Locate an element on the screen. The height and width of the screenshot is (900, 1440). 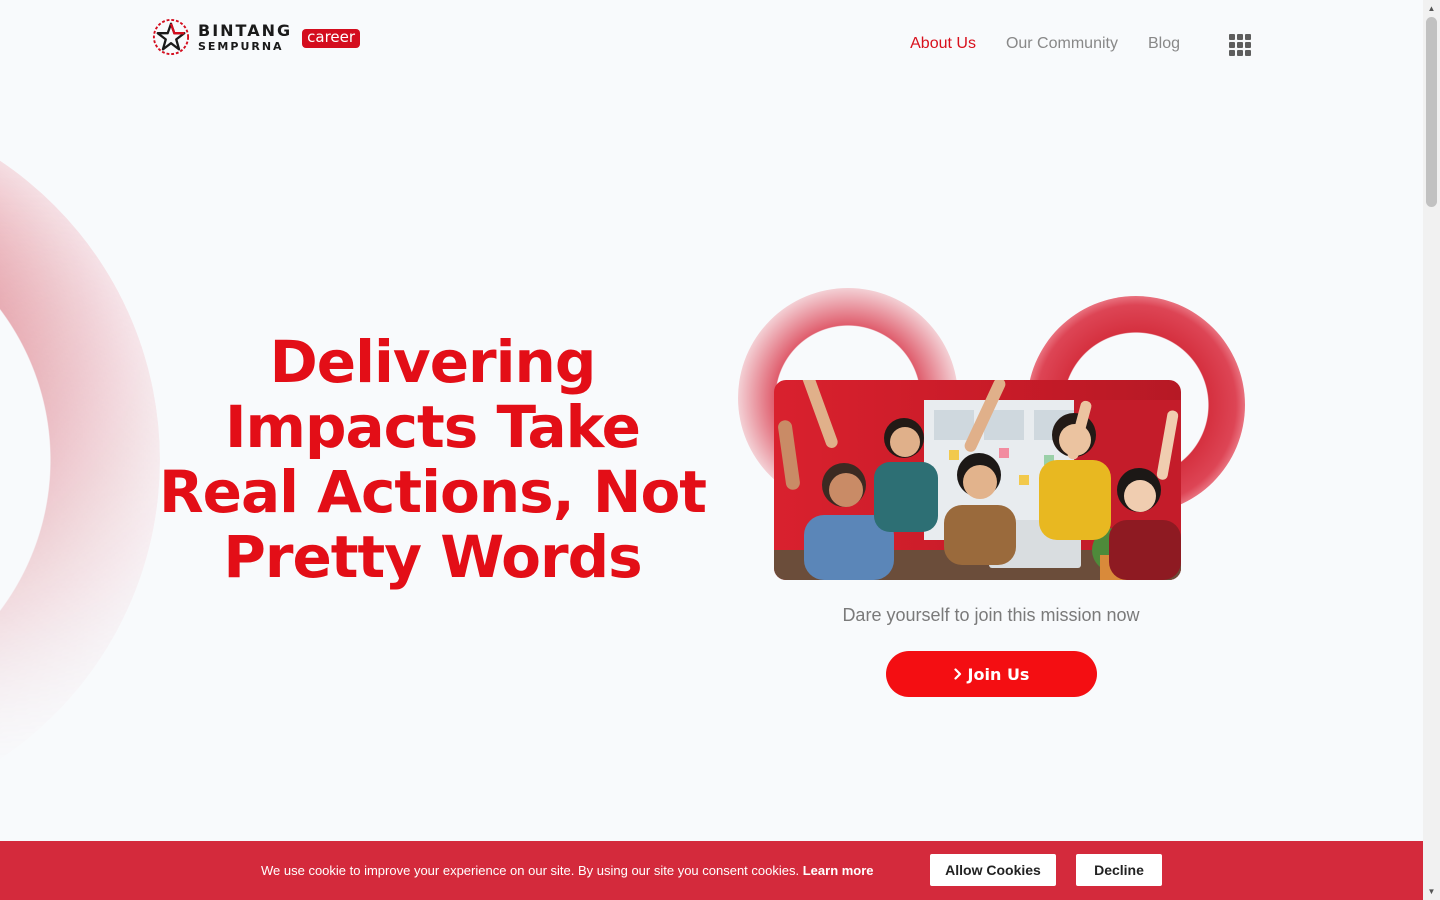
nav-our-community: Our Community is located at coordinates (1062, 44).